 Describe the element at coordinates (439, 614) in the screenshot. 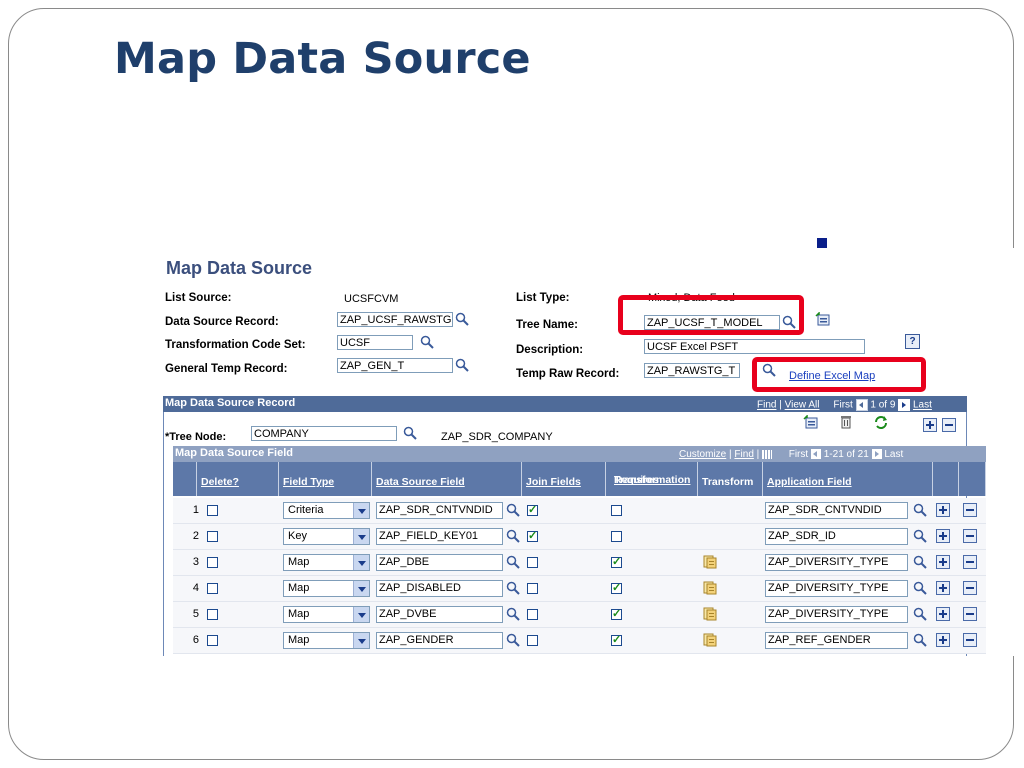

I see `data-source-field-input: ZAP_DVBE` at that location.